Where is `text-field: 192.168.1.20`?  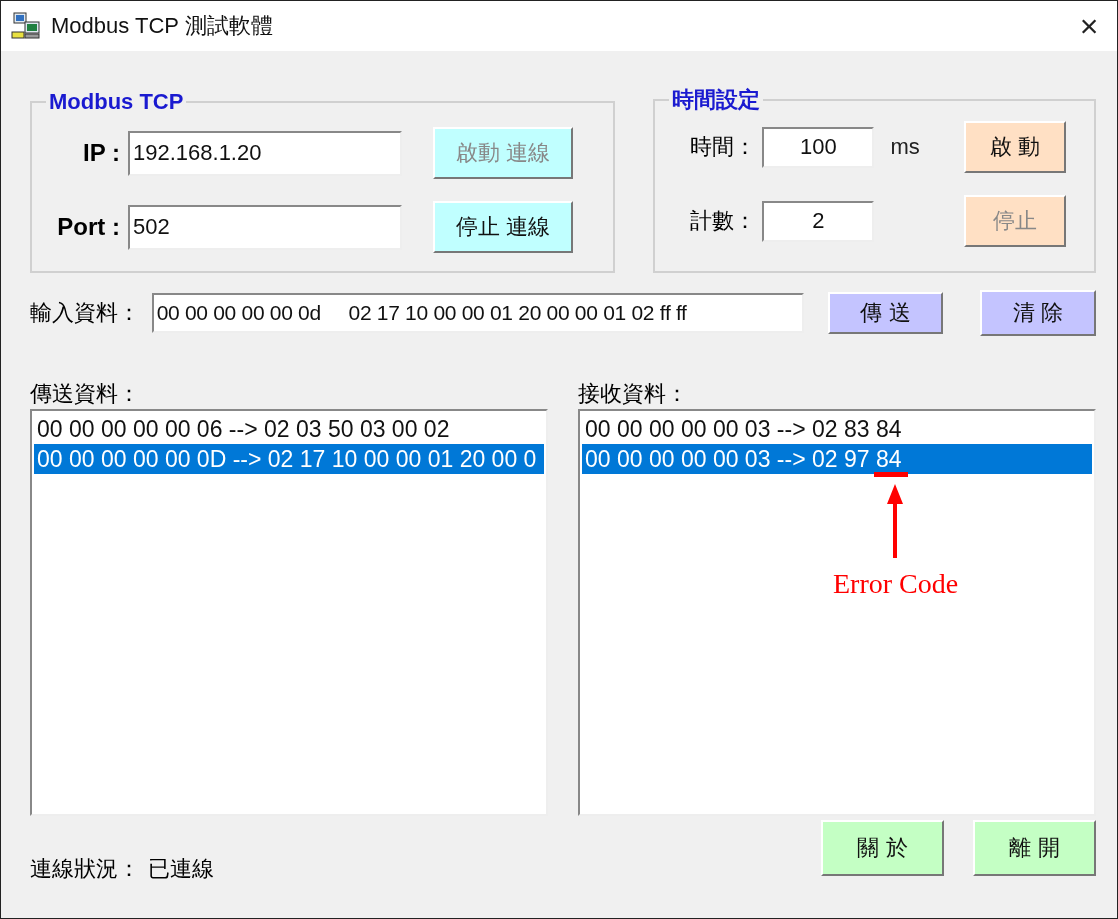 text-field: 192.168.1.20 is located at coordinates (265, 153).